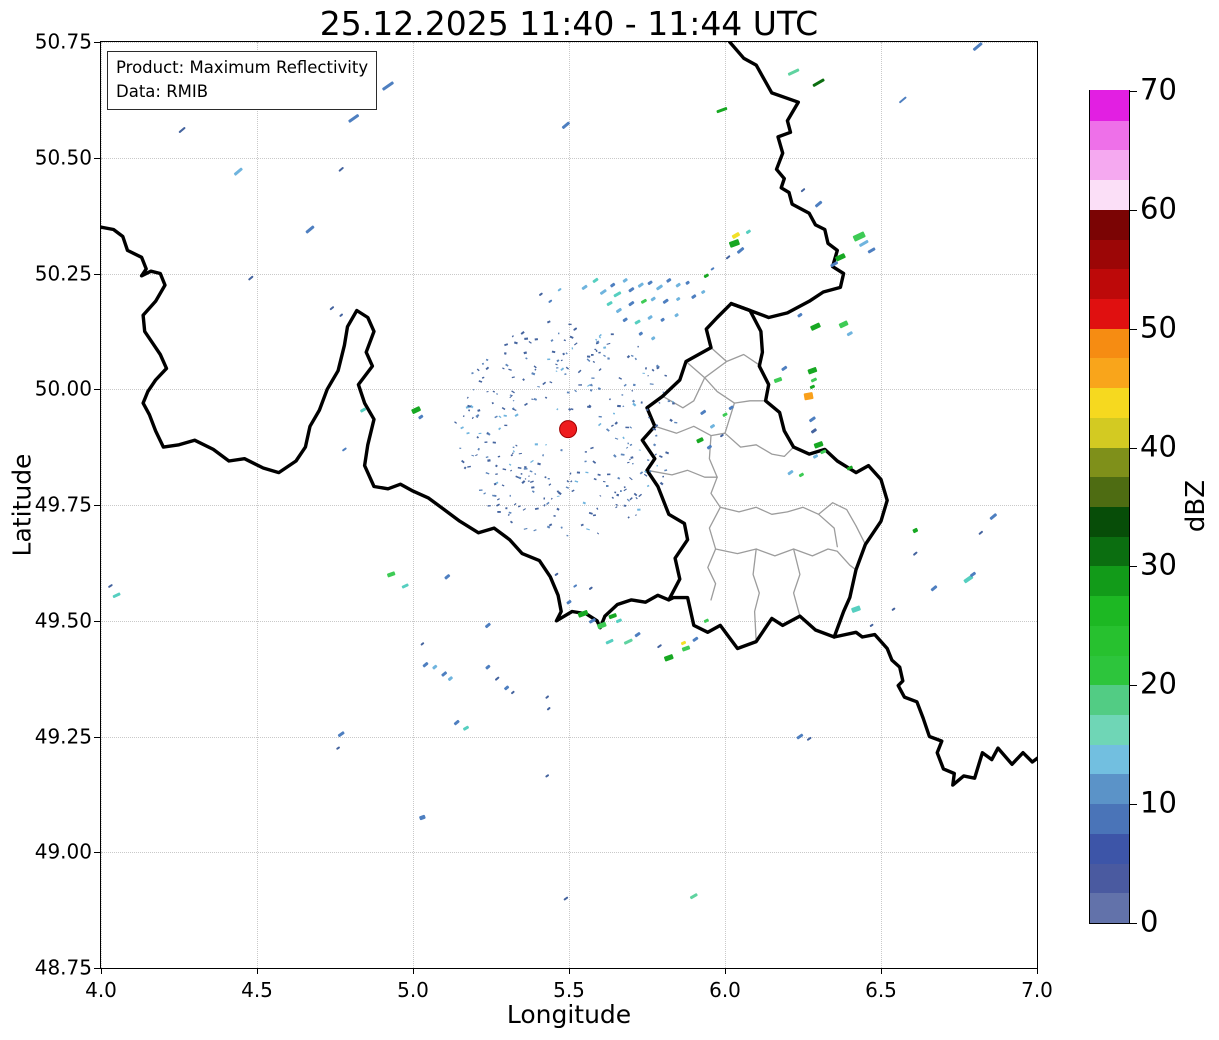 This screenshot has height=1040, width=1219. I want to click on colorbar-tick-label: 40, so click(1158, 445).